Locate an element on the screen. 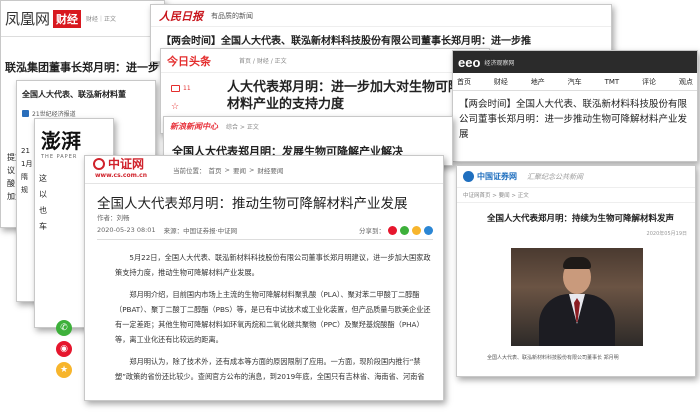  p21-source-row: 21世纪经济报道 is located at coordinates (49, 113).